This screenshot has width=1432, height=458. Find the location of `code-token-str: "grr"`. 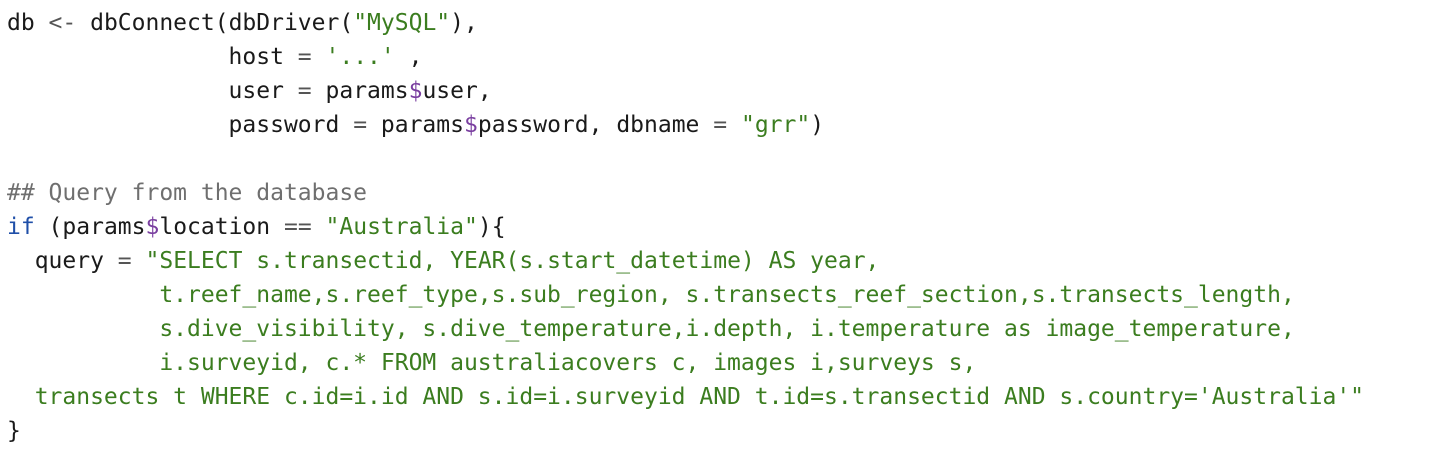

code-token-str: "grr" is located at coordinates (775, 125).